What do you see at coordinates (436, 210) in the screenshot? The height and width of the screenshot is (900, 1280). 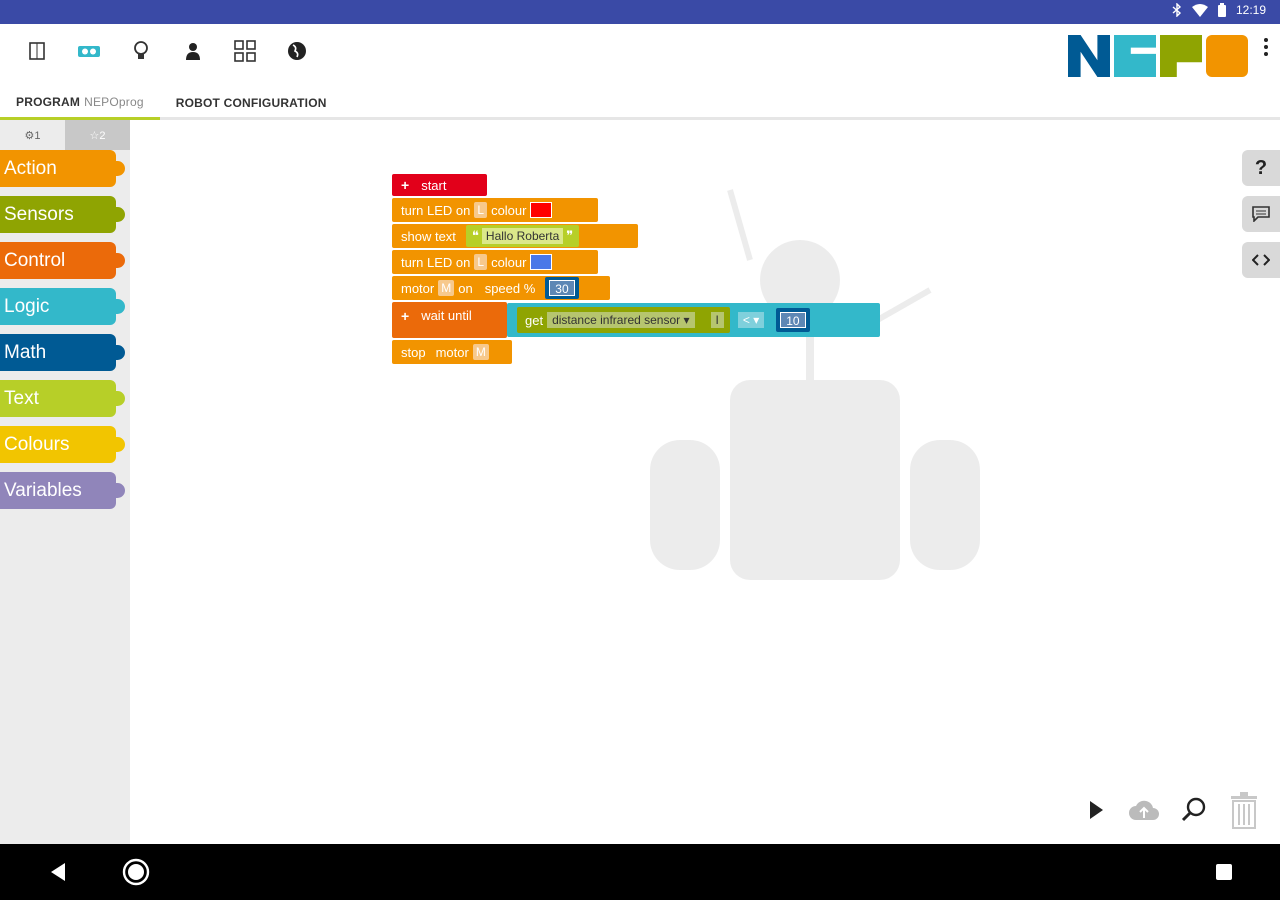 I see `led-label: turn LED on` at bounding box center [436, 210].